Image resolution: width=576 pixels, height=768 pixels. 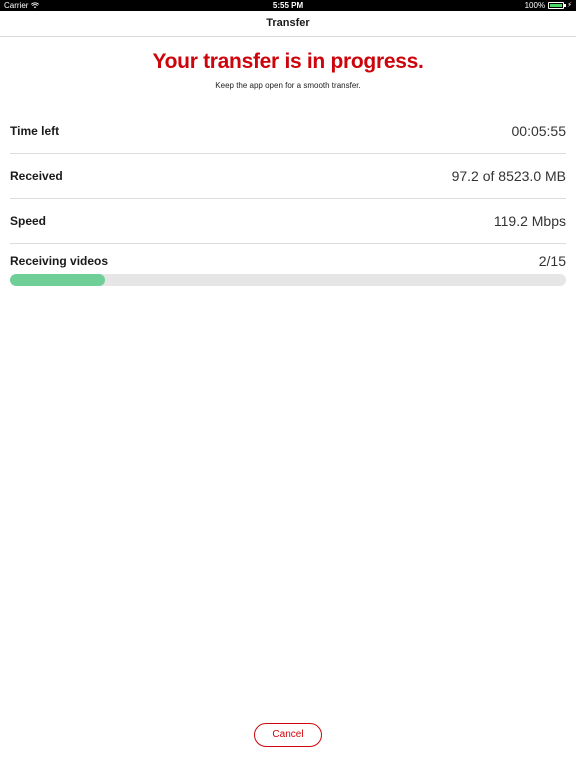 What do you see at coordinates (35, 131) in the screenshot?
I see `time-left-label: Time left` at bounding box center [35, 131].